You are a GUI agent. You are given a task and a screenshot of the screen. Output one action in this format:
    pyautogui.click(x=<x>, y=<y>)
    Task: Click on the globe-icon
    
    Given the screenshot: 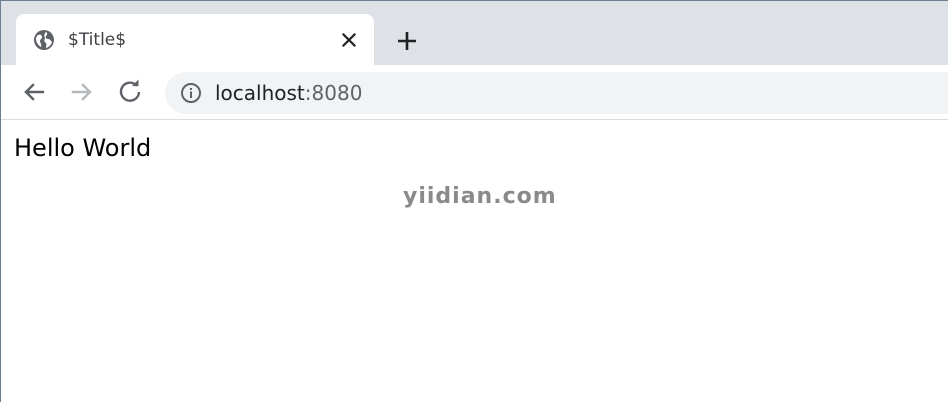 What is the action you would take?
    pyautogui.click(x=44, y=40)
    